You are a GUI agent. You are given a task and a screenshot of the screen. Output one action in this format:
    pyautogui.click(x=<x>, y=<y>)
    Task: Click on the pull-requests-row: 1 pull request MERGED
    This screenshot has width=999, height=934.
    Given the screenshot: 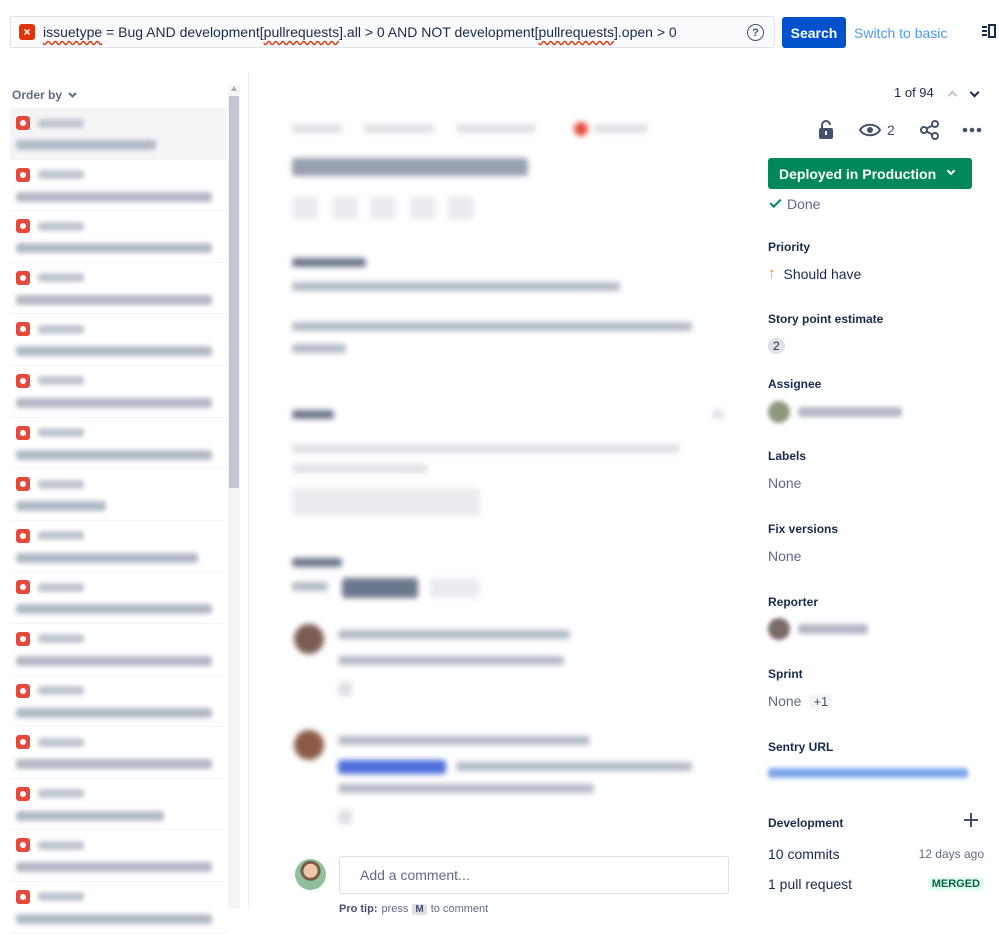 What is the action you would take?
    pyautogui.click(x=877, y=884)
    